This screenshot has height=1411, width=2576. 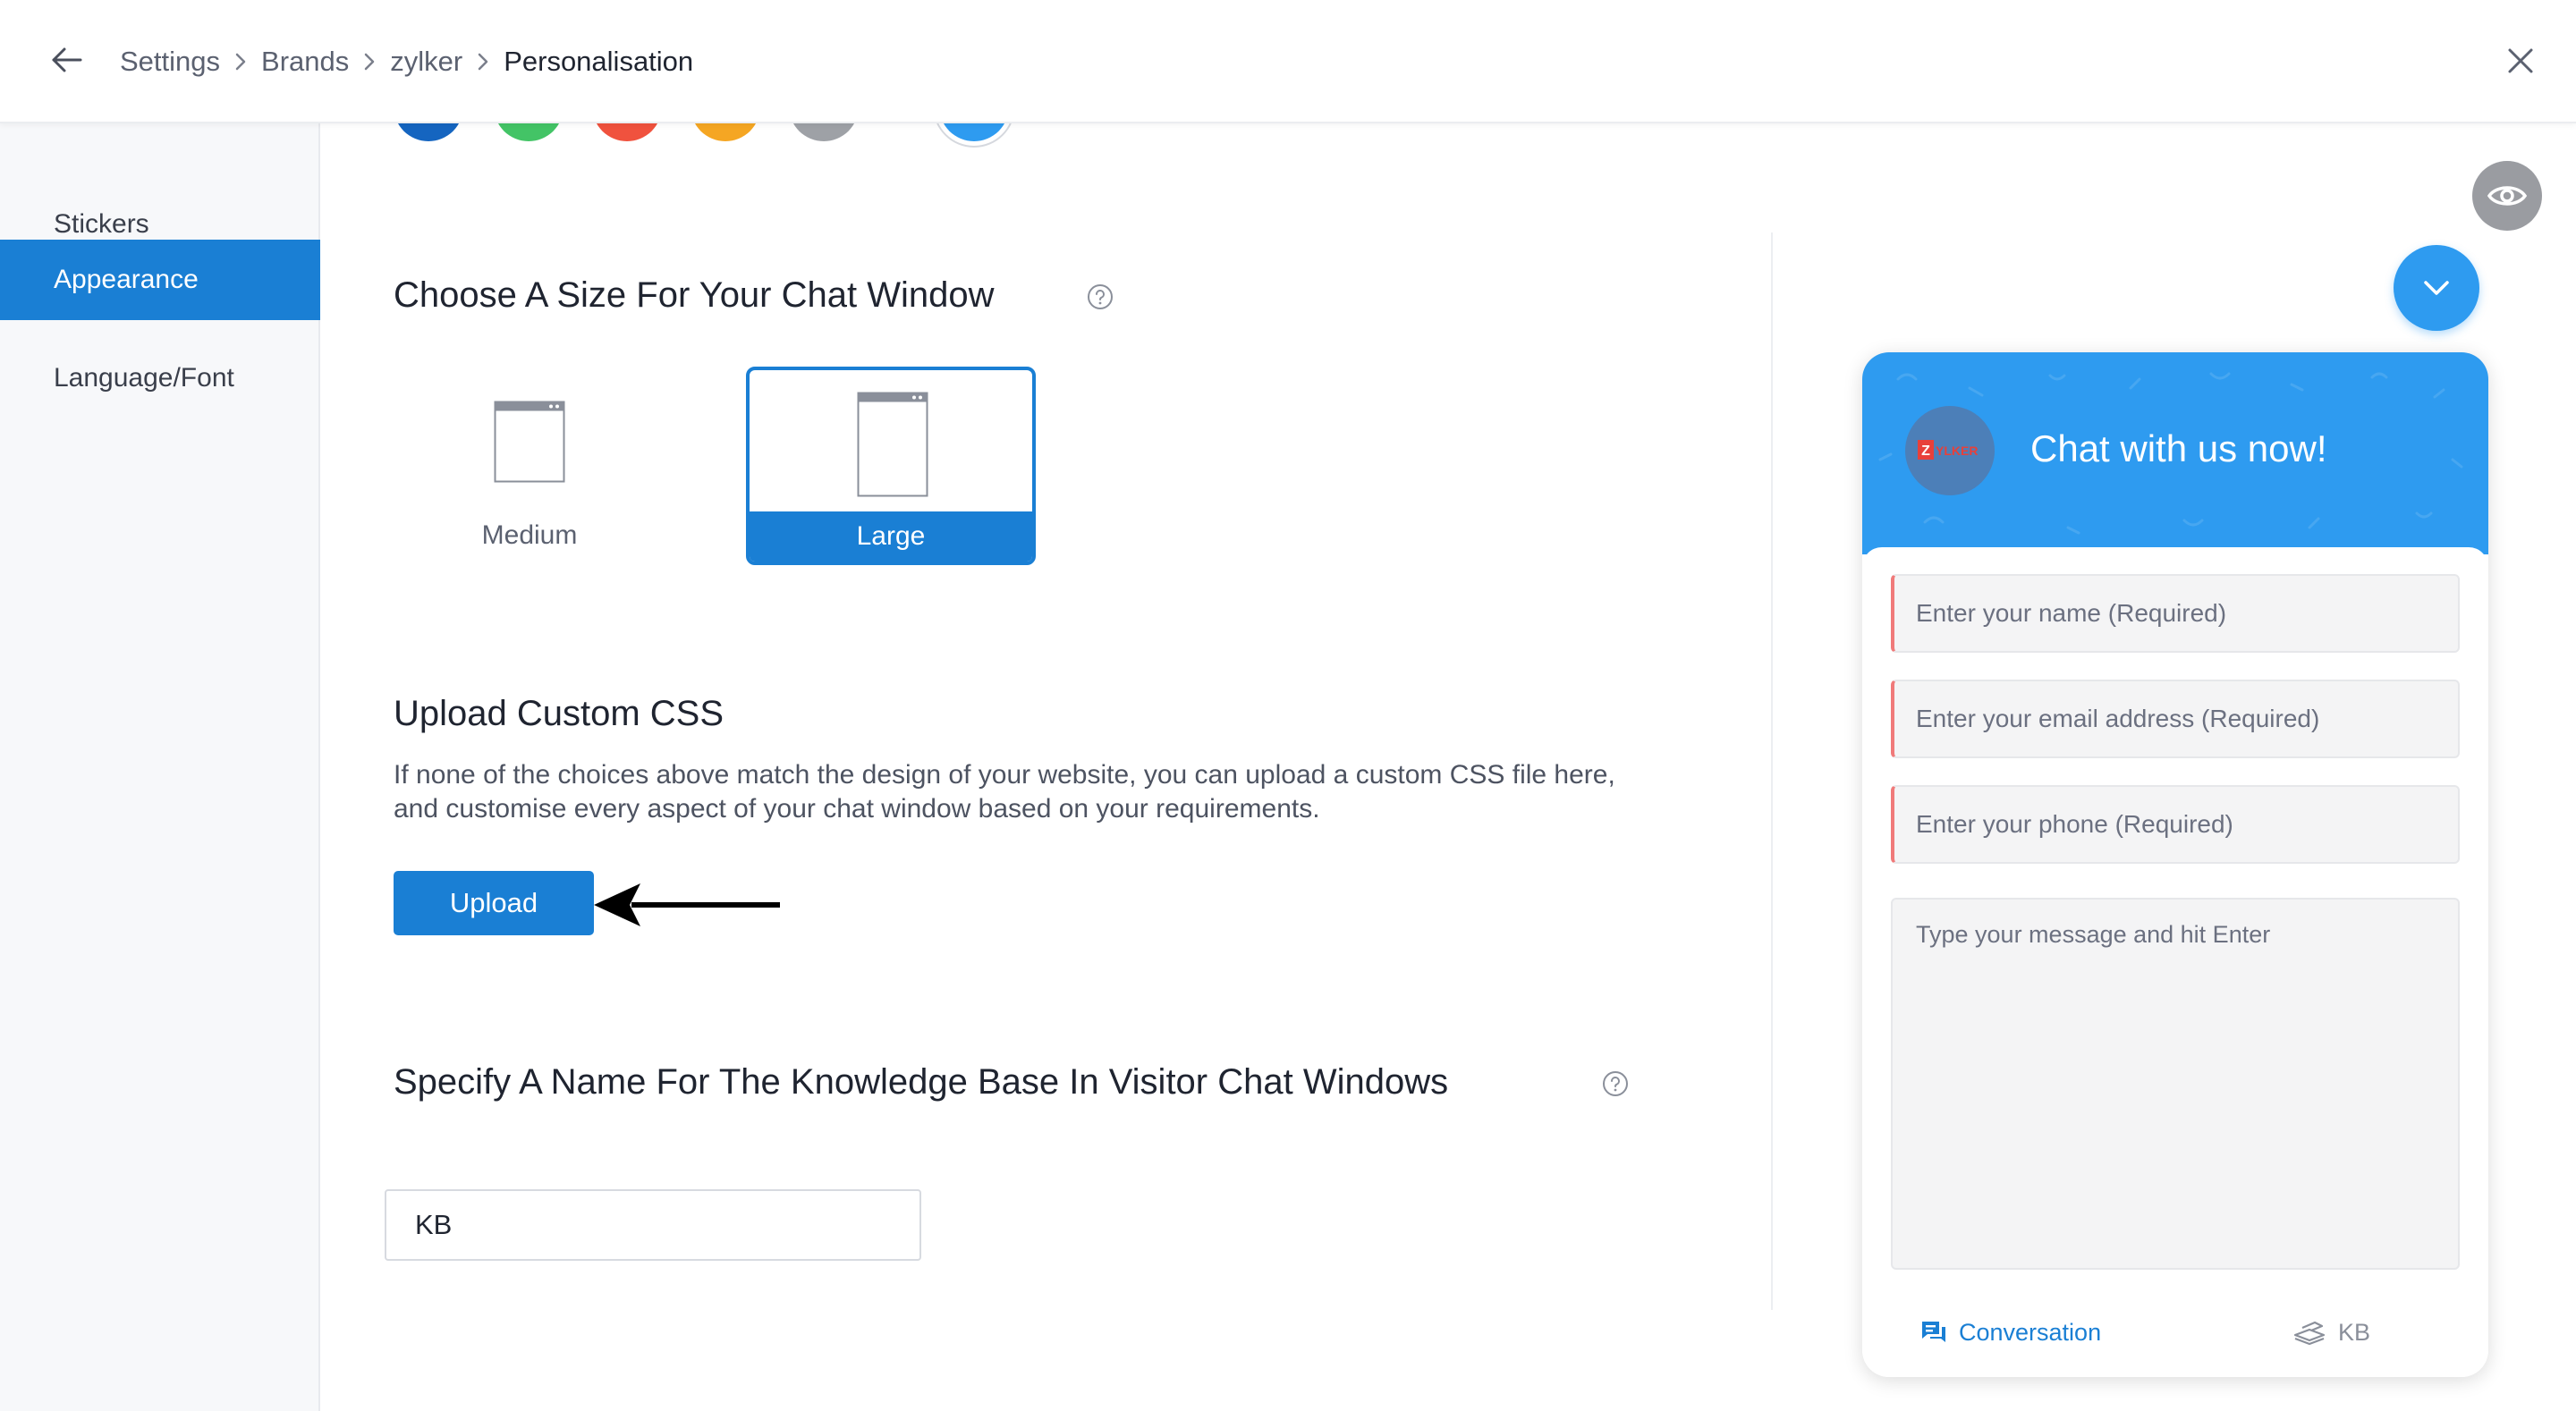 I want to click on svg-text: Z, so click(x=1925, y=451).